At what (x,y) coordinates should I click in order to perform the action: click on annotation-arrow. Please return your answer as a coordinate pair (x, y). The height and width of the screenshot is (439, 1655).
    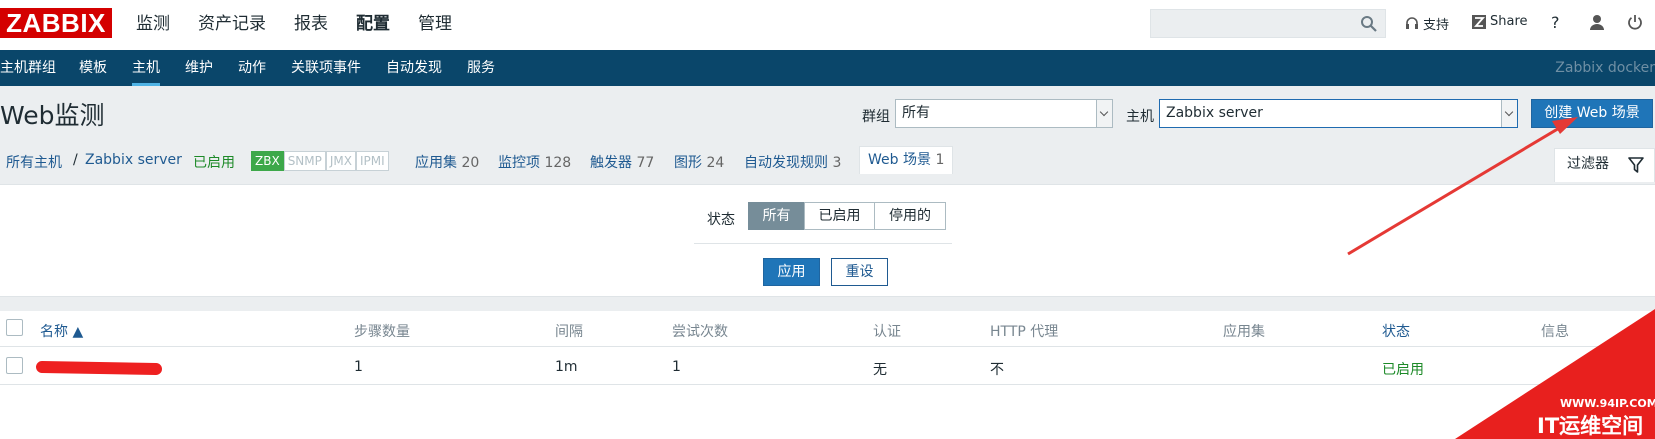
    Looking at the image, I should click on (1462, 186).